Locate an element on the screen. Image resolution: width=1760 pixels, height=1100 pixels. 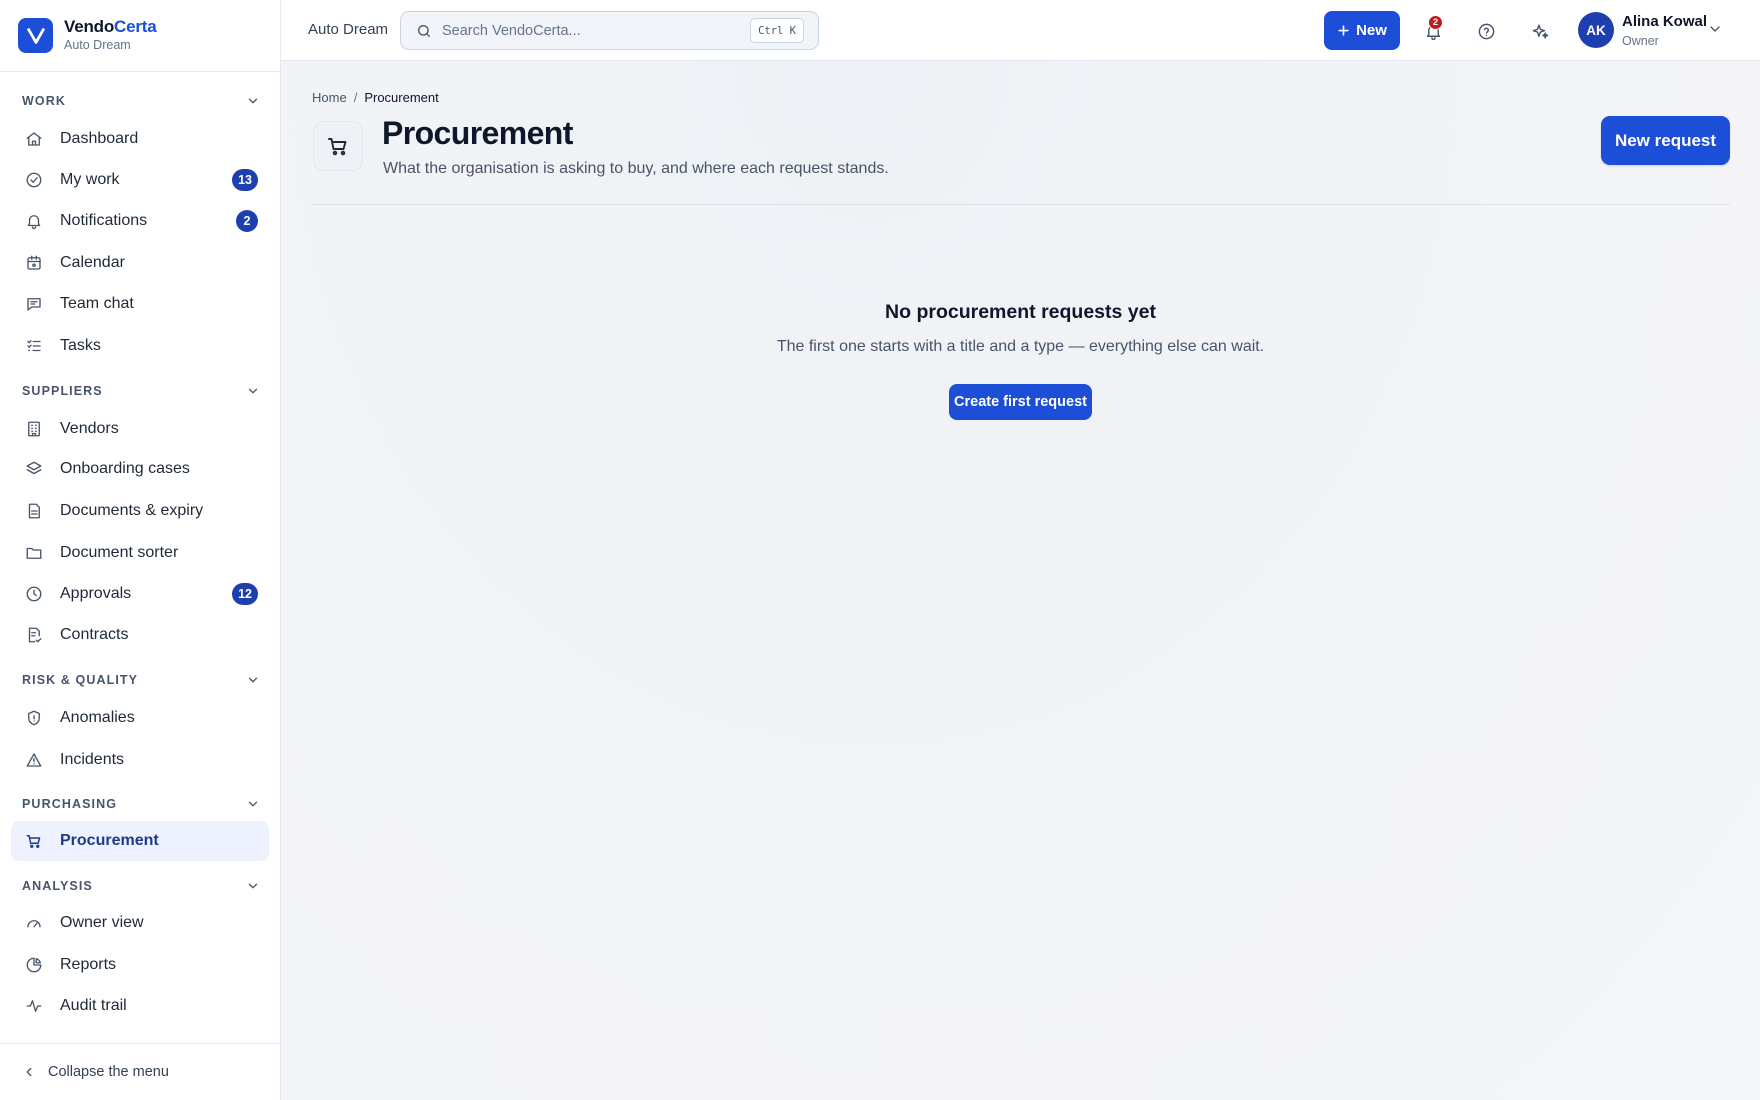
count-badge: 2 is located at coordinates (247, 221).